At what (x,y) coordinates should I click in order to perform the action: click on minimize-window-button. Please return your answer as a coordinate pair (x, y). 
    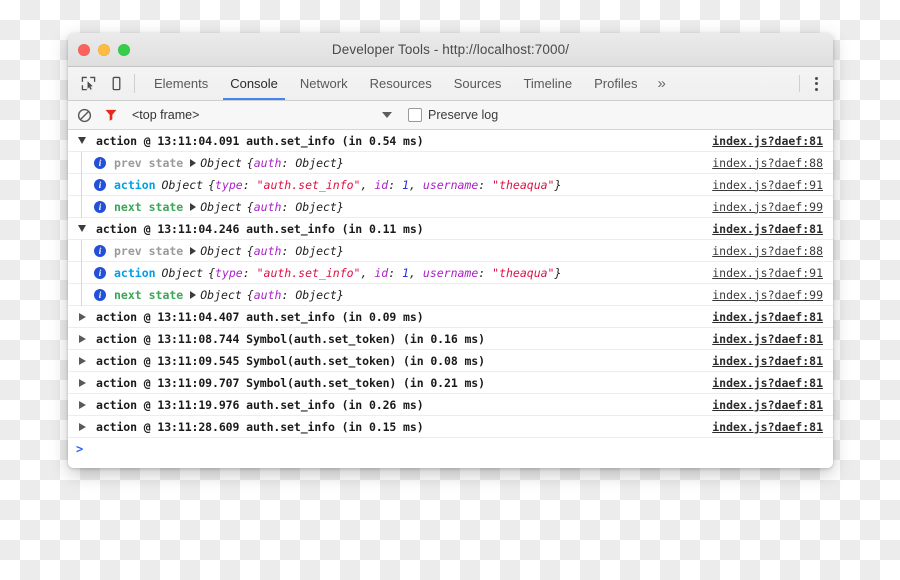
    Looking at the image, I should click on (104, 49).